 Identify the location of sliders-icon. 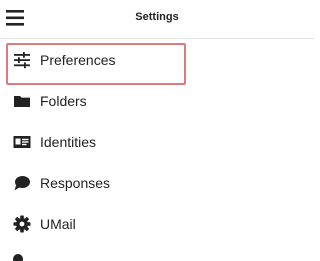
(22, 60).